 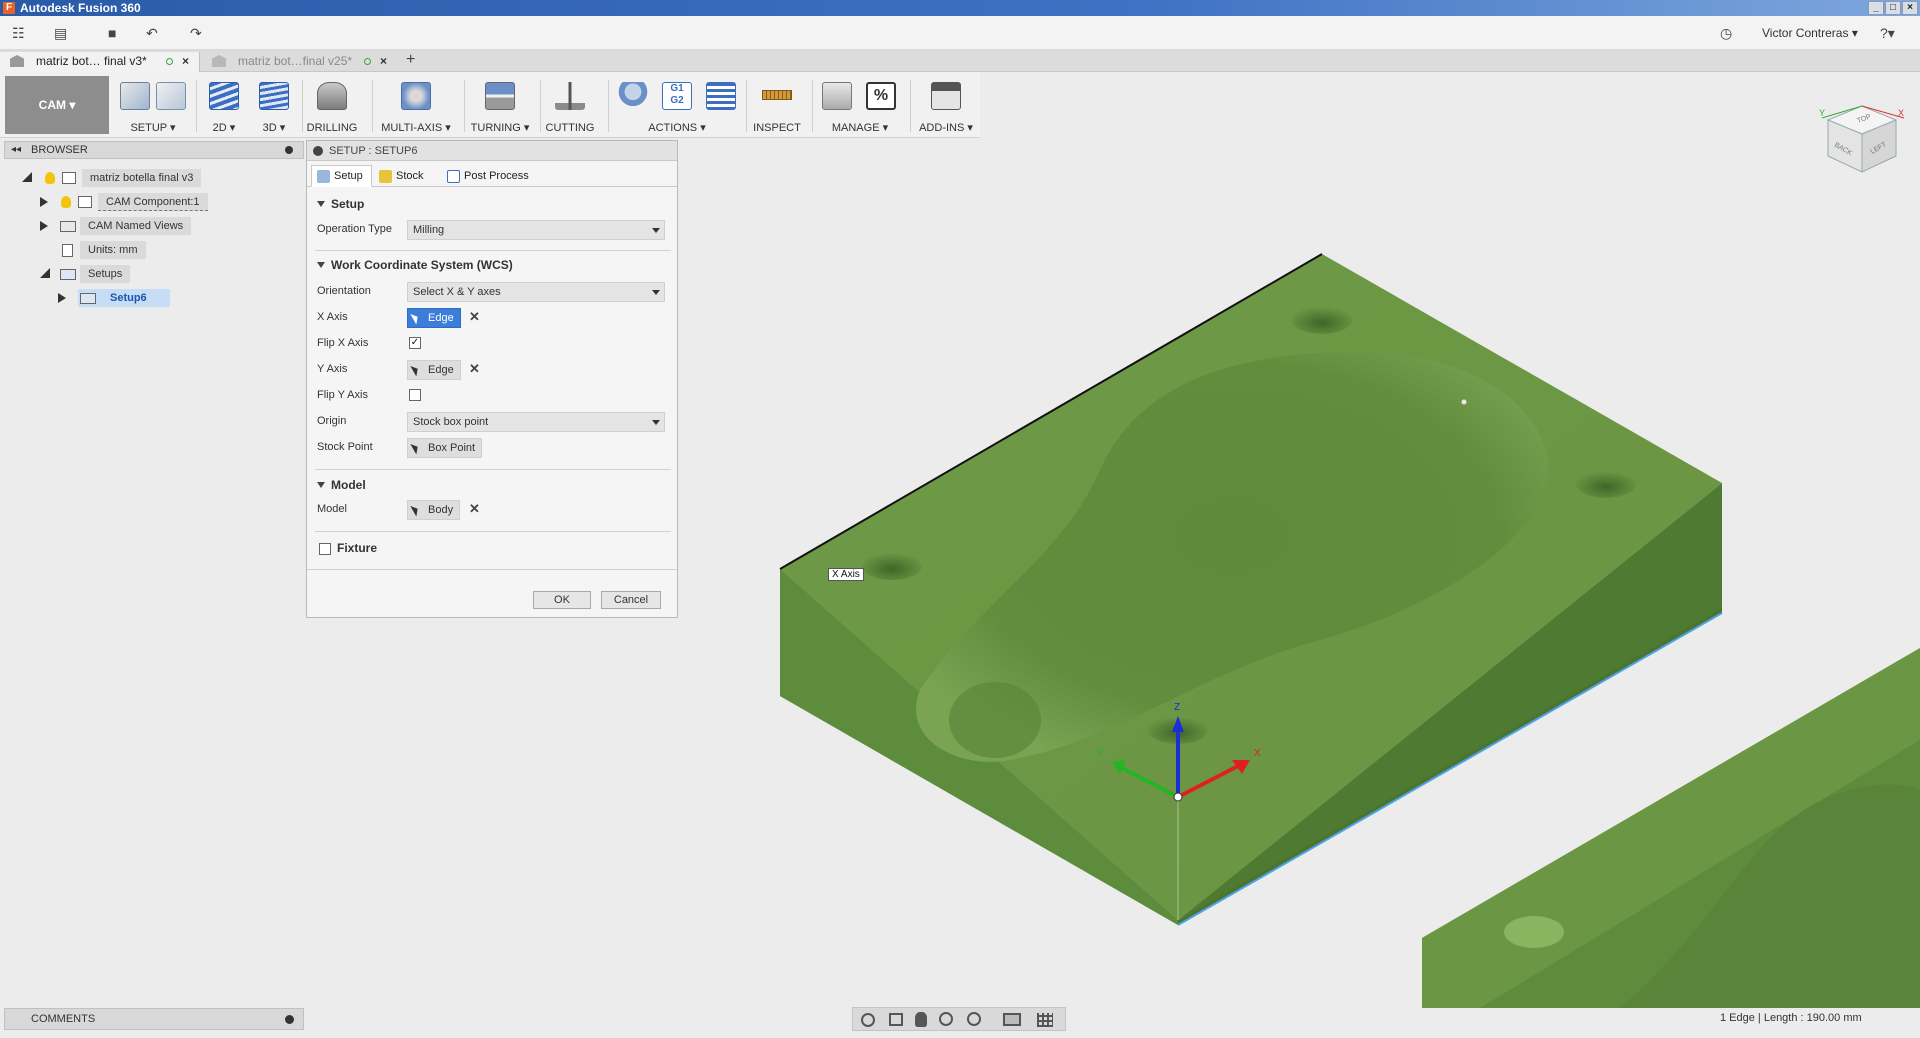 What do you see at coordinates (1726, 33) in the screenshot?
I see `job-status-clock-icon: ◷` at bounding box center [1726, 33].